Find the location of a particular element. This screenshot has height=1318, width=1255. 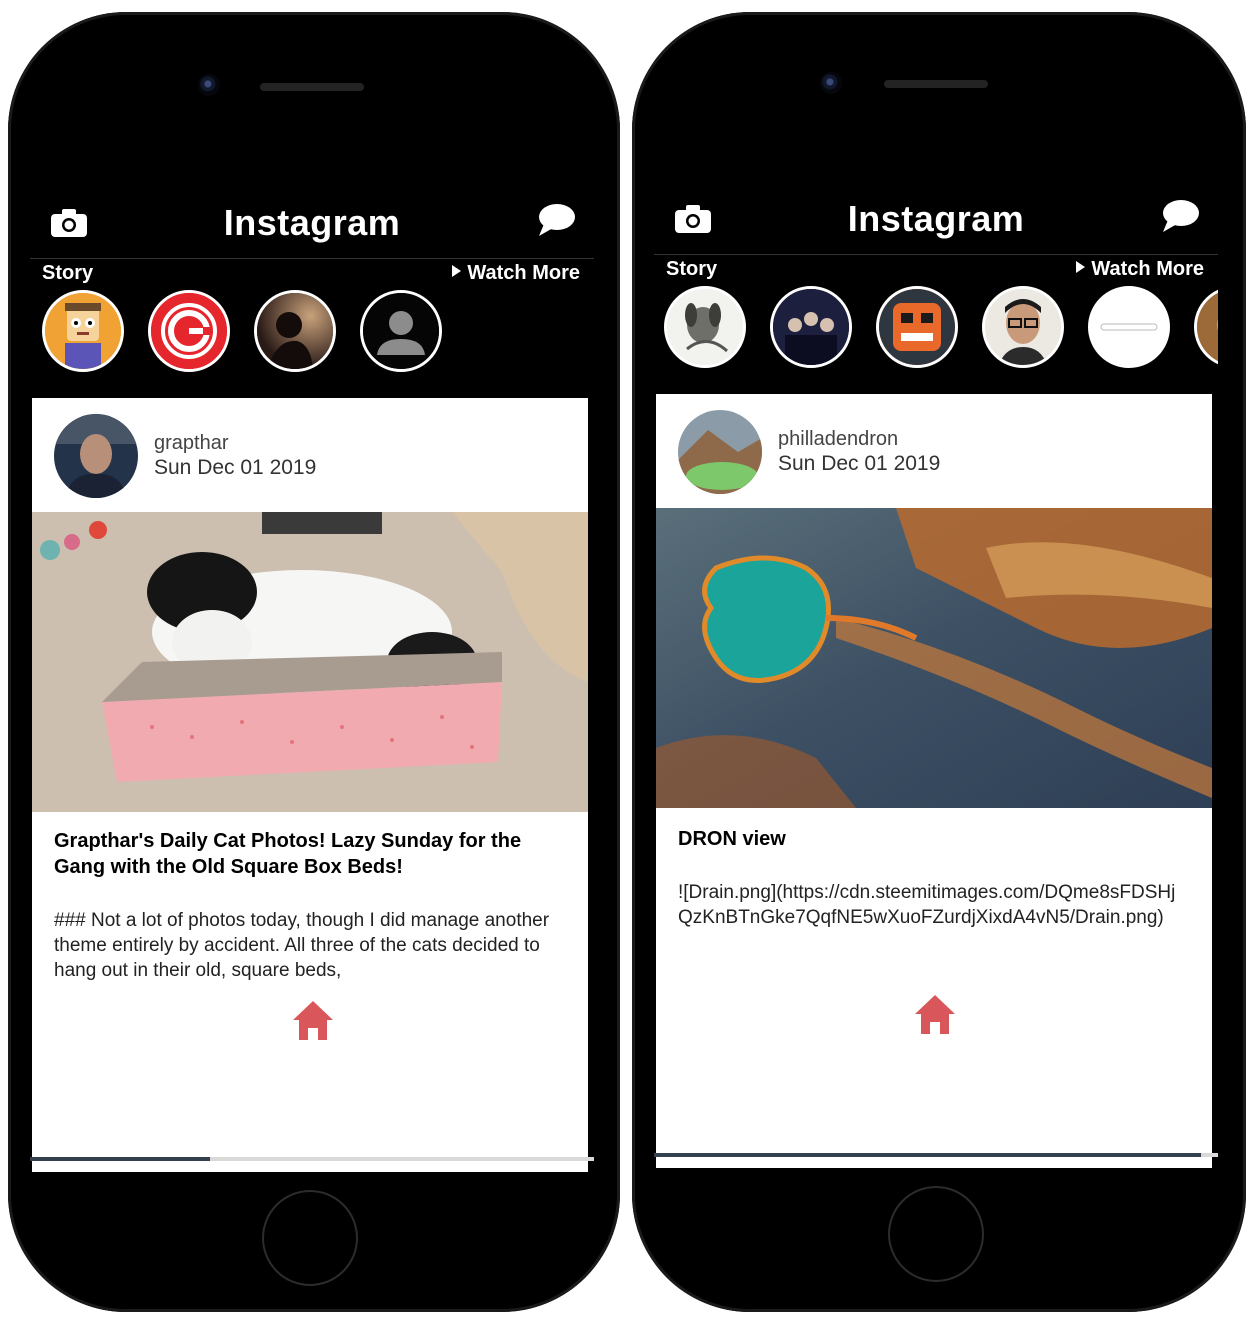

dog-sketch-avatar-icon is located at coordinates (705, 327).